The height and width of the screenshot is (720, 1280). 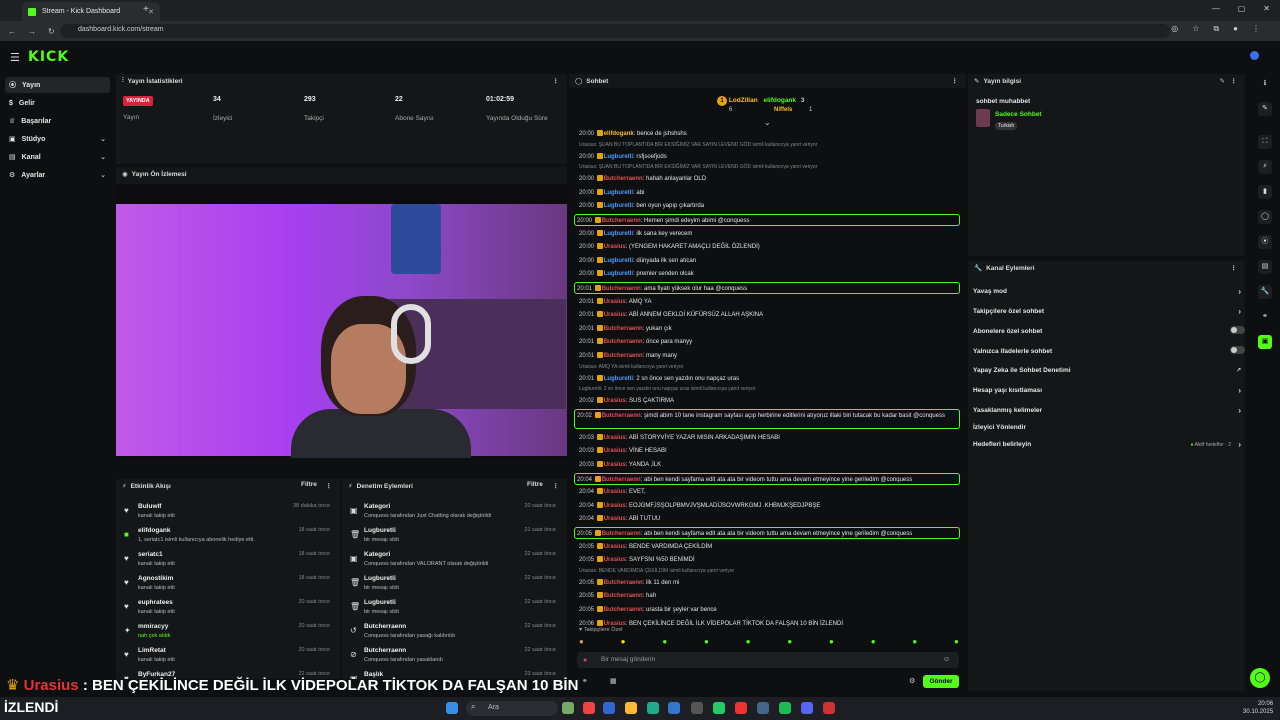 What do you see at coordinates (785, 708) in the screenshot?
I see `spotify-icon` at bounding box center [785, 708].